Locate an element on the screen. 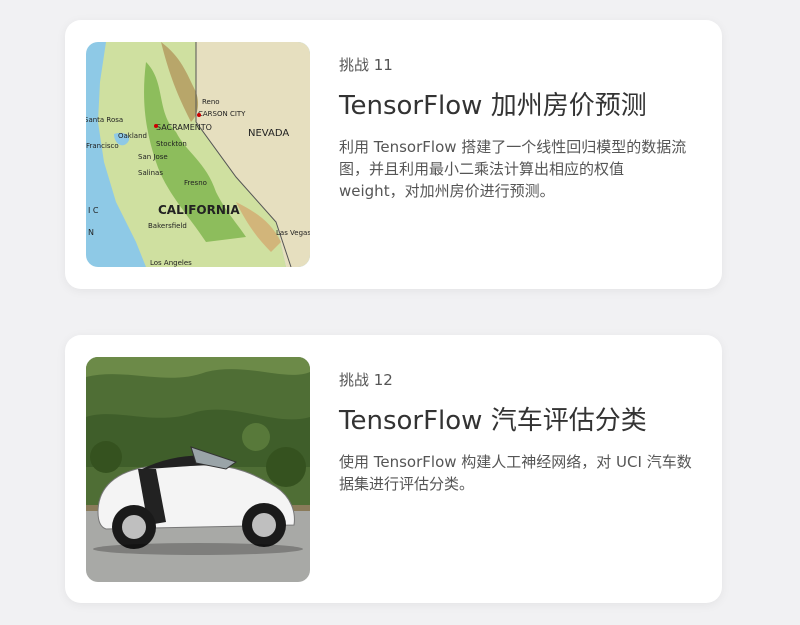 This screenshot has height=625, width=800. map-label-reno: Reno is located at coordinates (211, 102).